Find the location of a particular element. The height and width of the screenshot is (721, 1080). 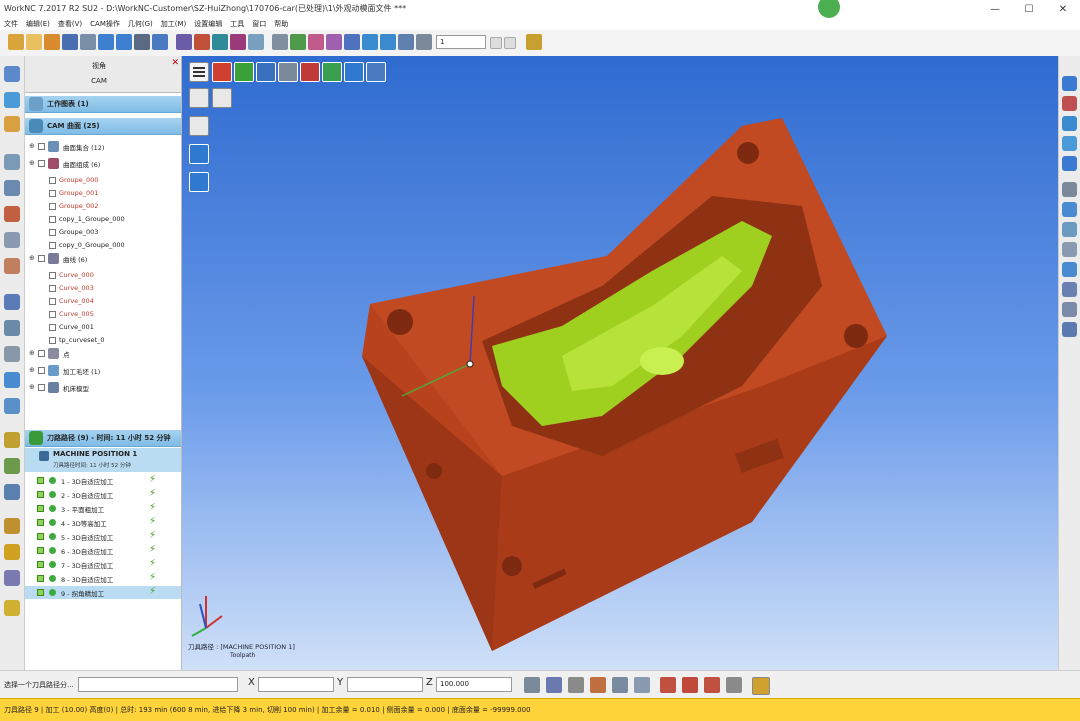

layer-icon is located at coordinates (1069, 123).